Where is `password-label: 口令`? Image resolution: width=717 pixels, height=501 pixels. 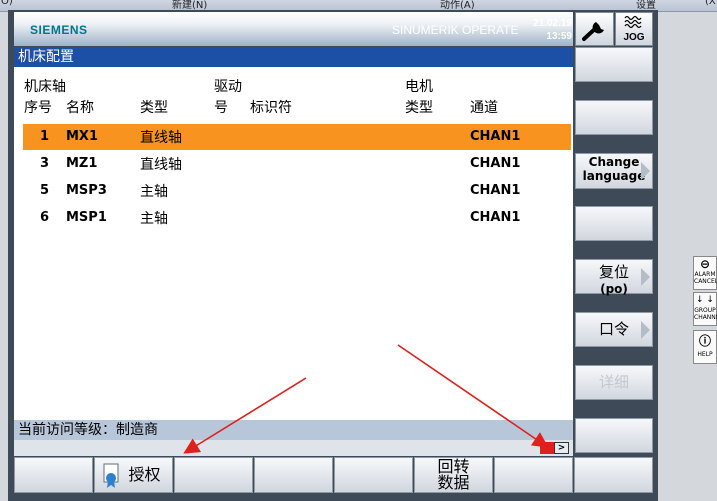
password-label: 口令 is located at coordinates (613, 329).